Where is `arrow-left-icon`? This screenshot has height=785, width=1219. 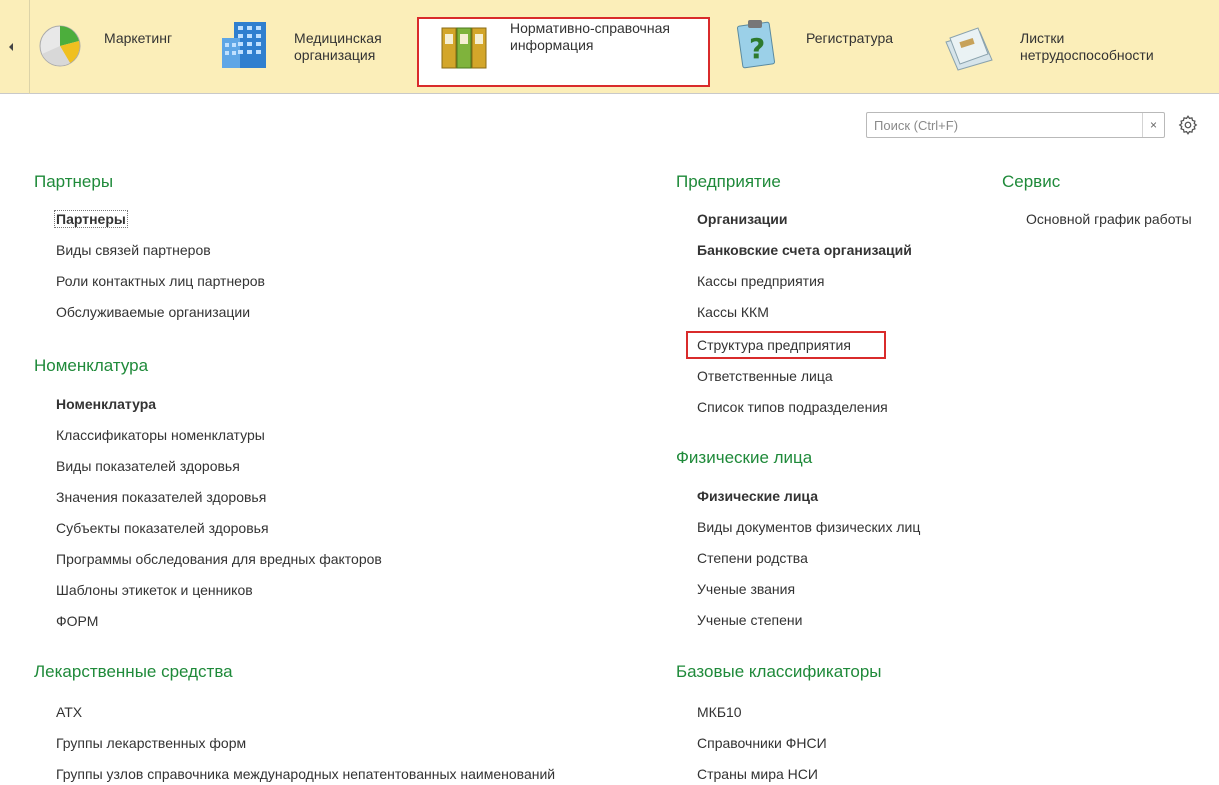 arrow-left-icon is located at coordinates (11, 47).